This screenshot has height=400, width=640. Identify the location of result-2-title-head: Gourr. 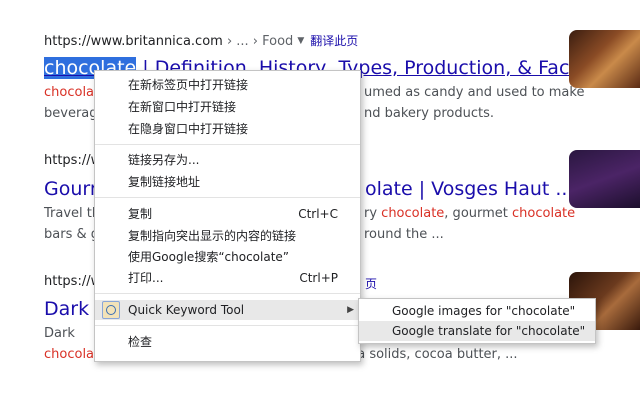
(71, 189).